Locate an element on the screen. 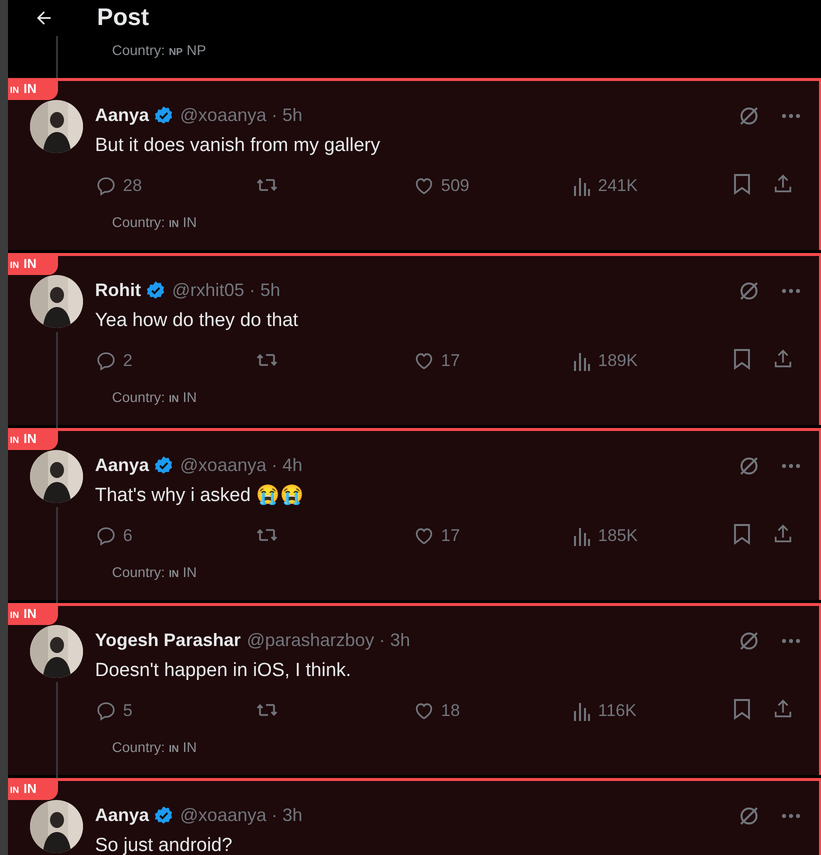 The width and height of the screenshot is (821, 855). reply-count: 2 is located at coordinates (127, 361).